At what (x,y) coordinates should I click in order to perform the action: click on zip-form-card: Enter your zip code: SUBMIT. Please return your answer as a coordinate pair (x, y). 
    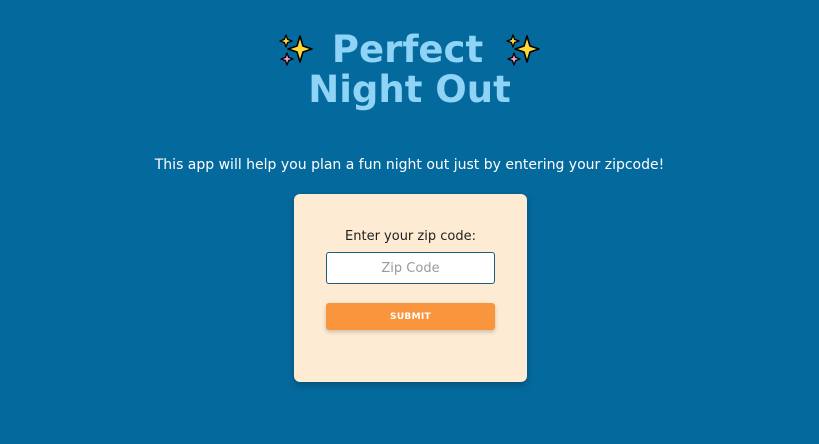
    Looking at the image, I should click on (410, 288).